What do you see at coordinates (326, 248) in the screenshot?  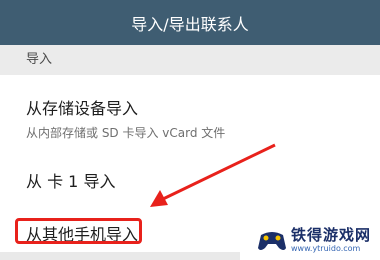 I see `watermark-url: www.ytruido.com` at bounding box center [326, 248].